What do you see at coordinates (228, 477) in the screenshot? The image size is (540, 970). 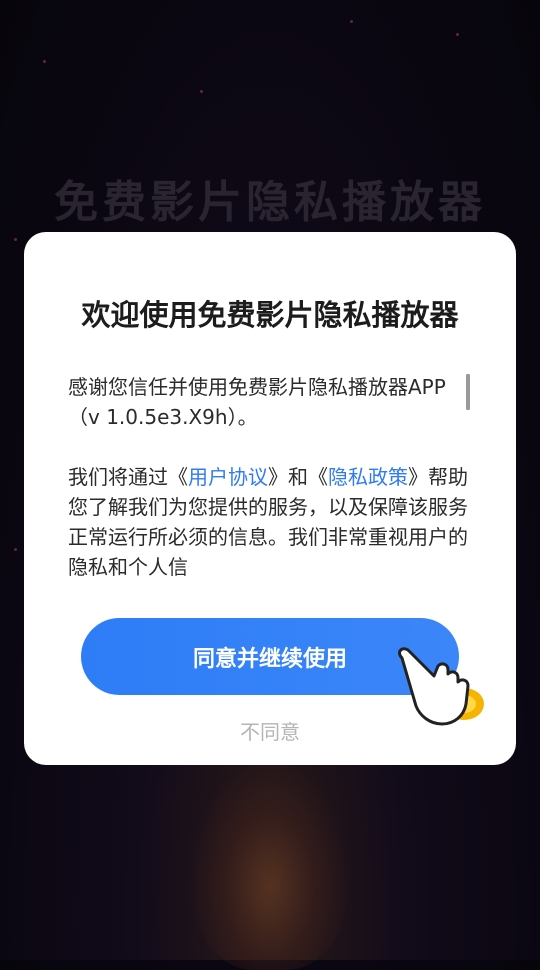 I see `user-agreement-link: 用户协议` at bounding box center [228, 477].